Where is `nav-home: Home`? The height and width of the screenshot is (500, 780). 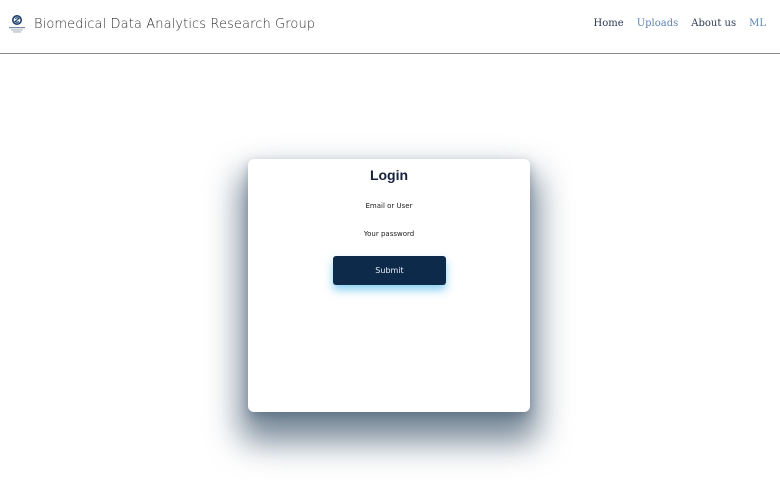
nav-home: Home is located at coordinates (609, 23).